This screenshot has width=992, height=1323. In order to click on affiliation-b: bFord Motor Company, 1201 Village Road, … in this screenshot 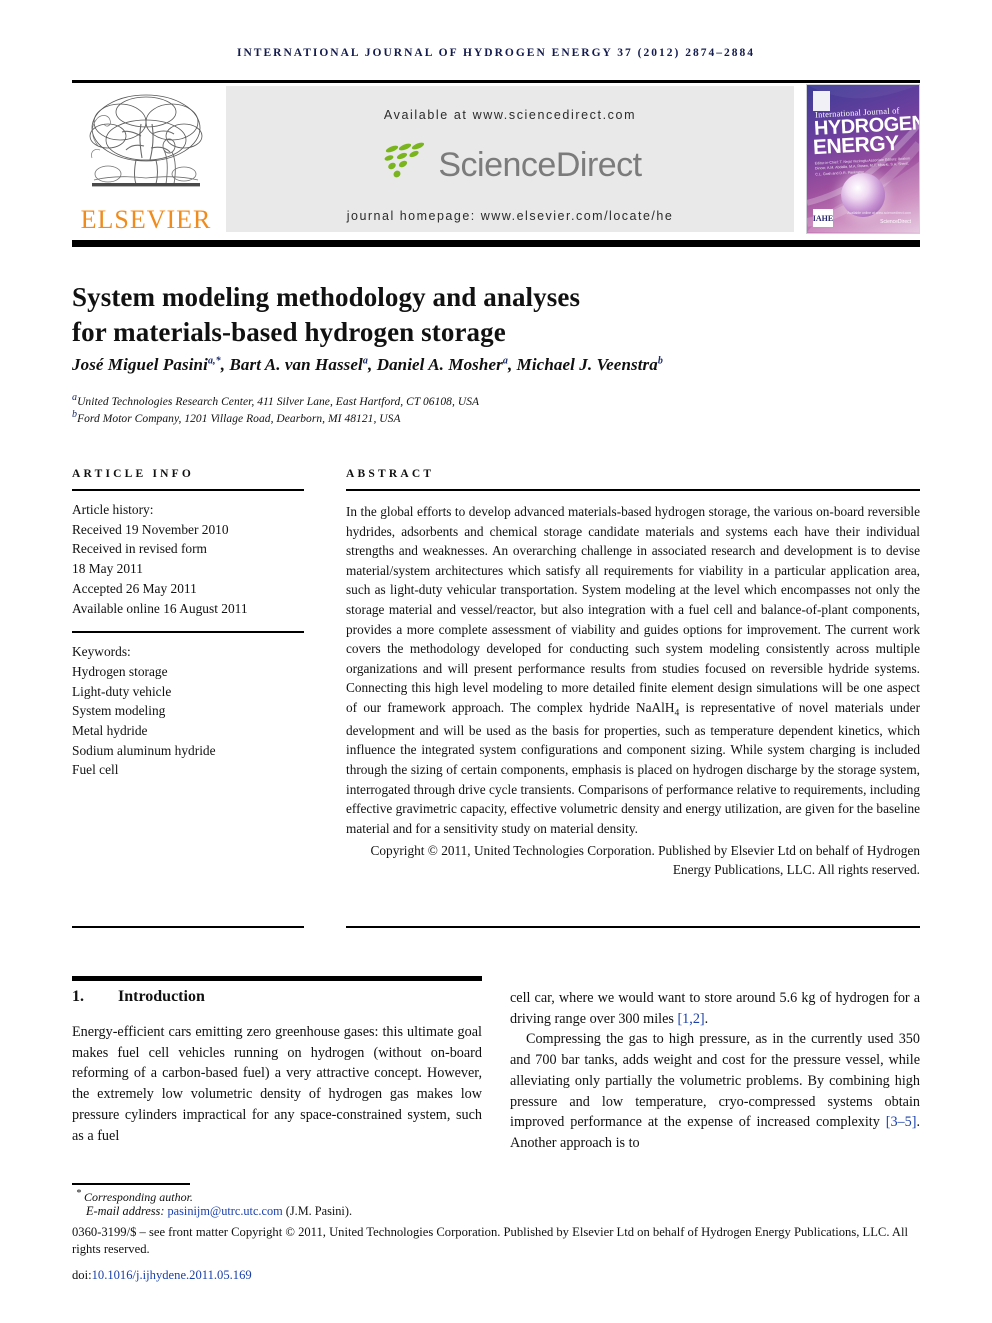, I will do `click(496, 417)`.